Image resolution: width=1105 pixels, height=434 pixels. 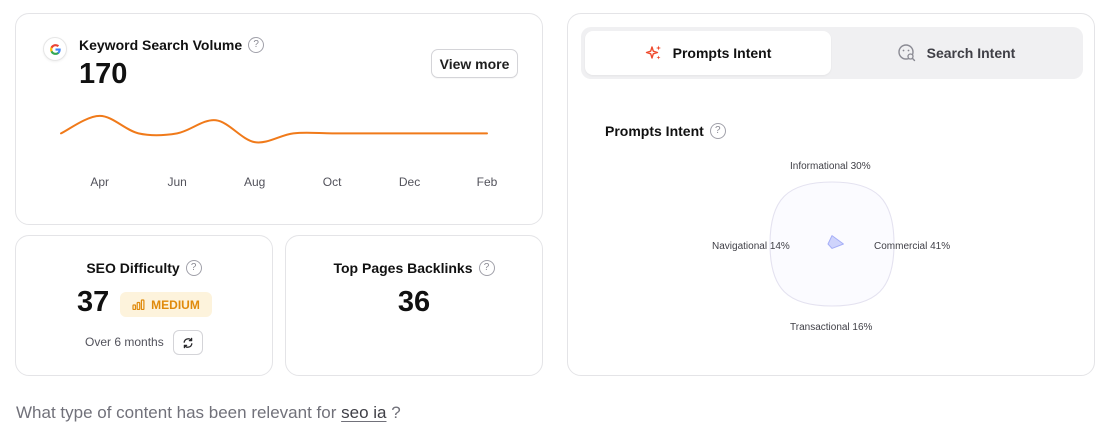 What do you see at coordinates (912, 246) in the screenshot?
I see `radar-label-commercial: Commercial 41%` at bounding box center [912, 246].